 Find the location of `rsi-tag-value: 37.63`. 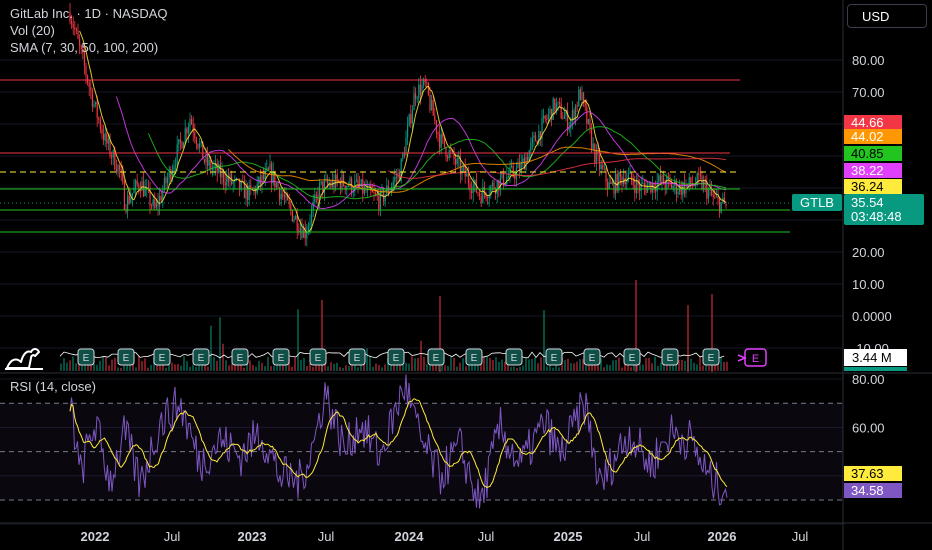

rsi-tag-value: 37.63 is located at coordinates (867, 473).